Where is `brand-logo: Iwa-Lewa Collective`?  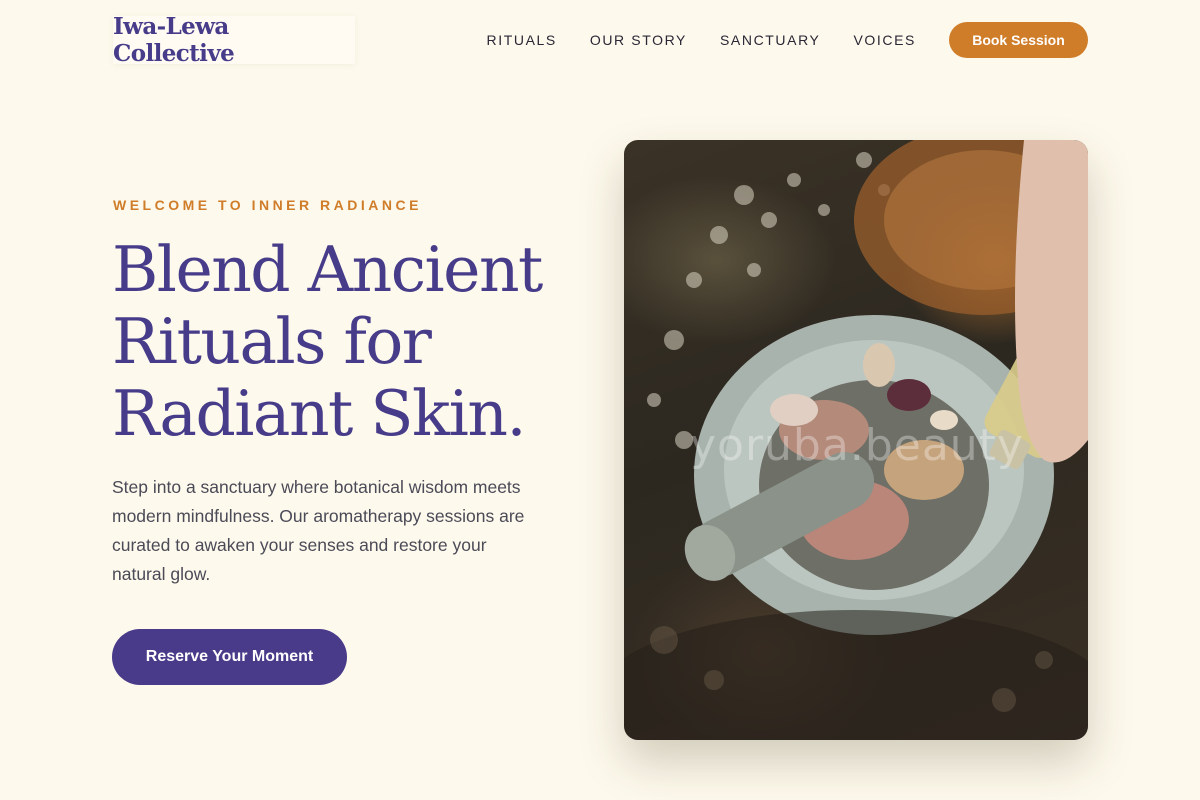
brand-logo: Iwa-Lewa Collective is located at coordinates (234, 40).